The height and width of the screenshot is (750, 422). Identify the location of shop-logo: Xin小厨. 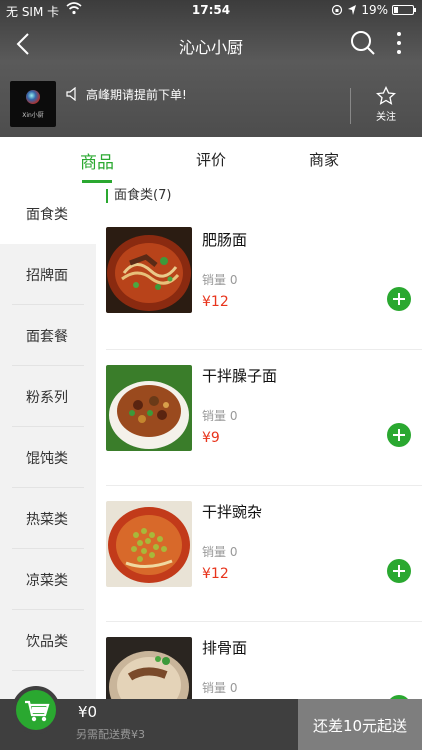
(33, 104).